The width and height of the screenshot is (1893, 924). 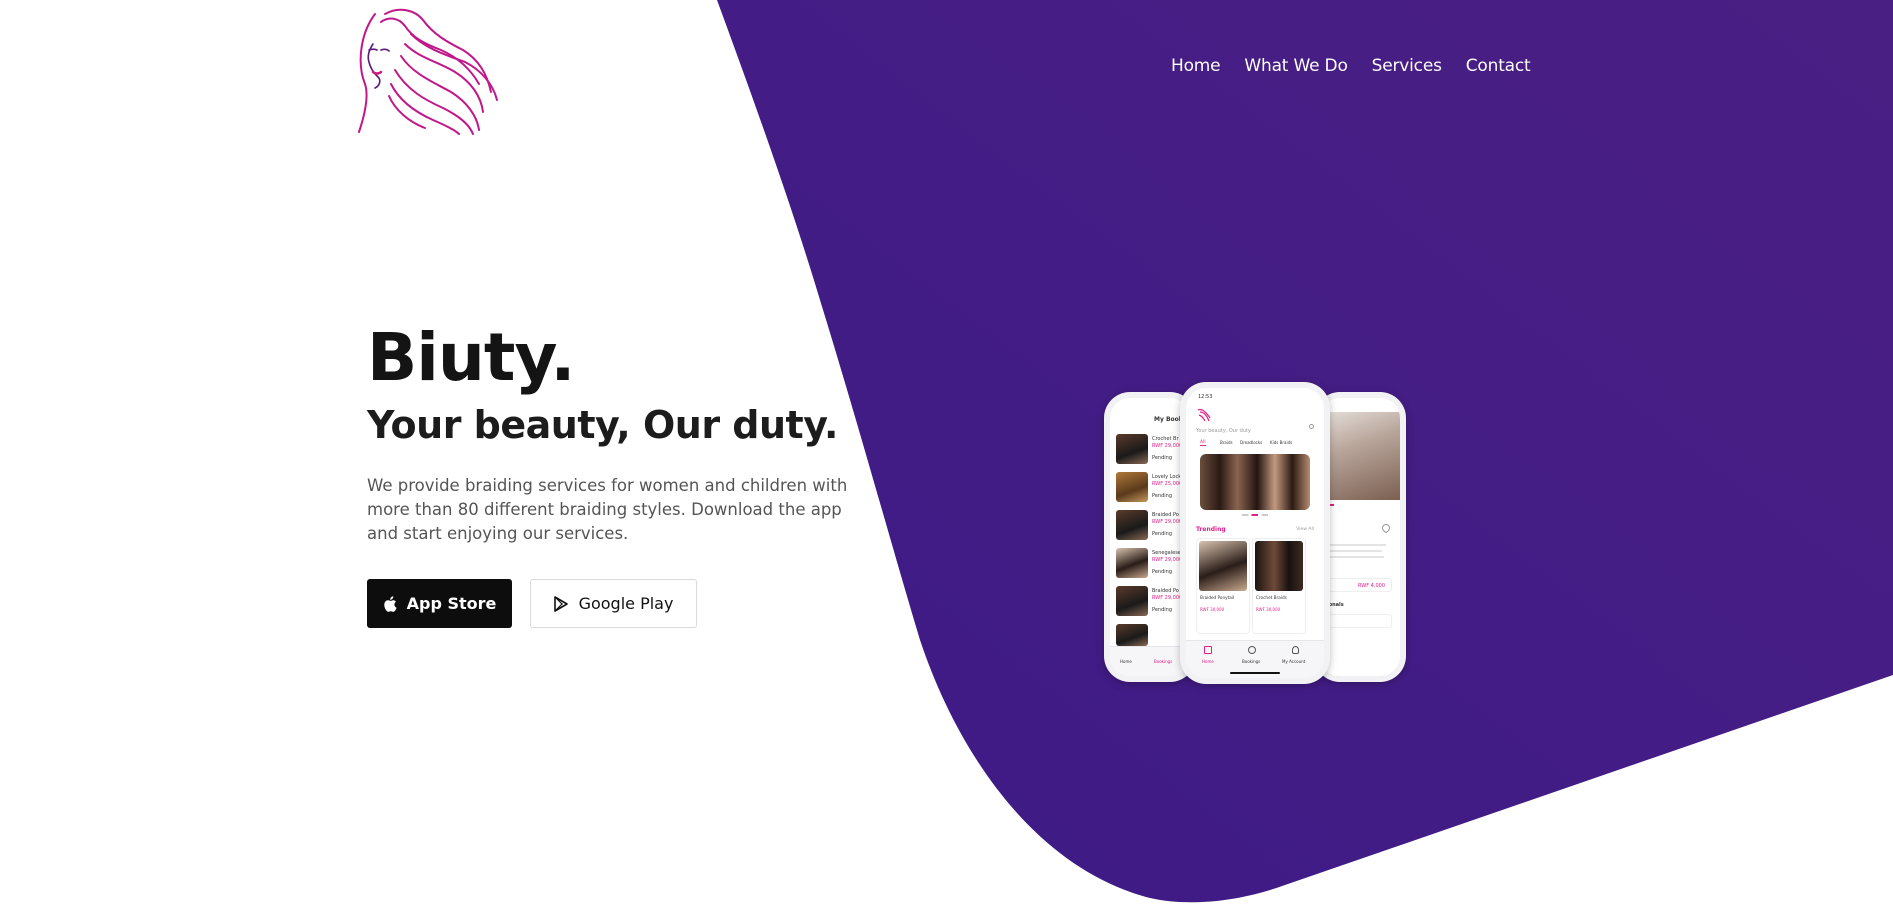 I want to click on booking-name: Crochet Br, so click(x=1165, y=439).